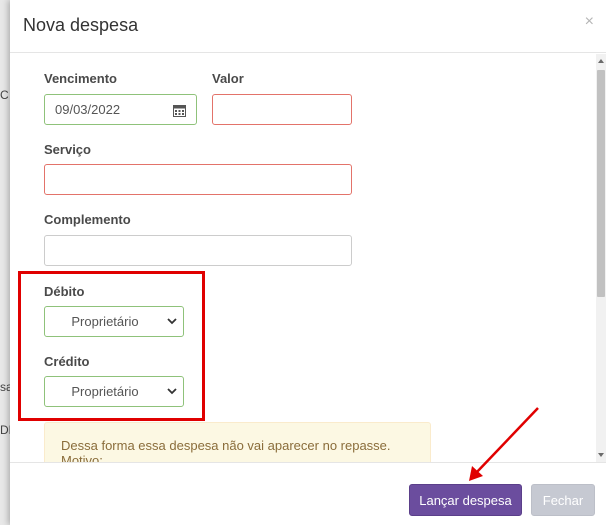  What do you see at coordinates (67, 149) in the screenshot?
I see `servico-label: Serviço` at bounding box center [67, 149].